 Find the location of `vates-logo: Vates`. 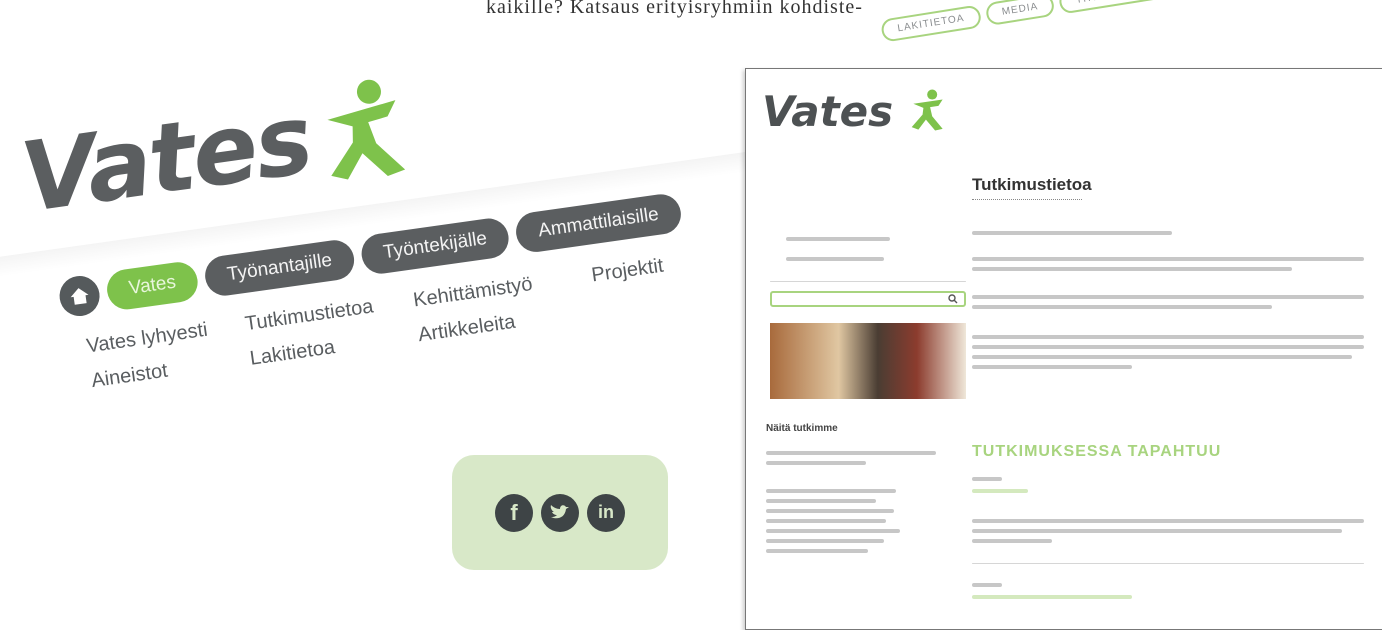

vates-logo: Vates is located at coordinates (210, 157).